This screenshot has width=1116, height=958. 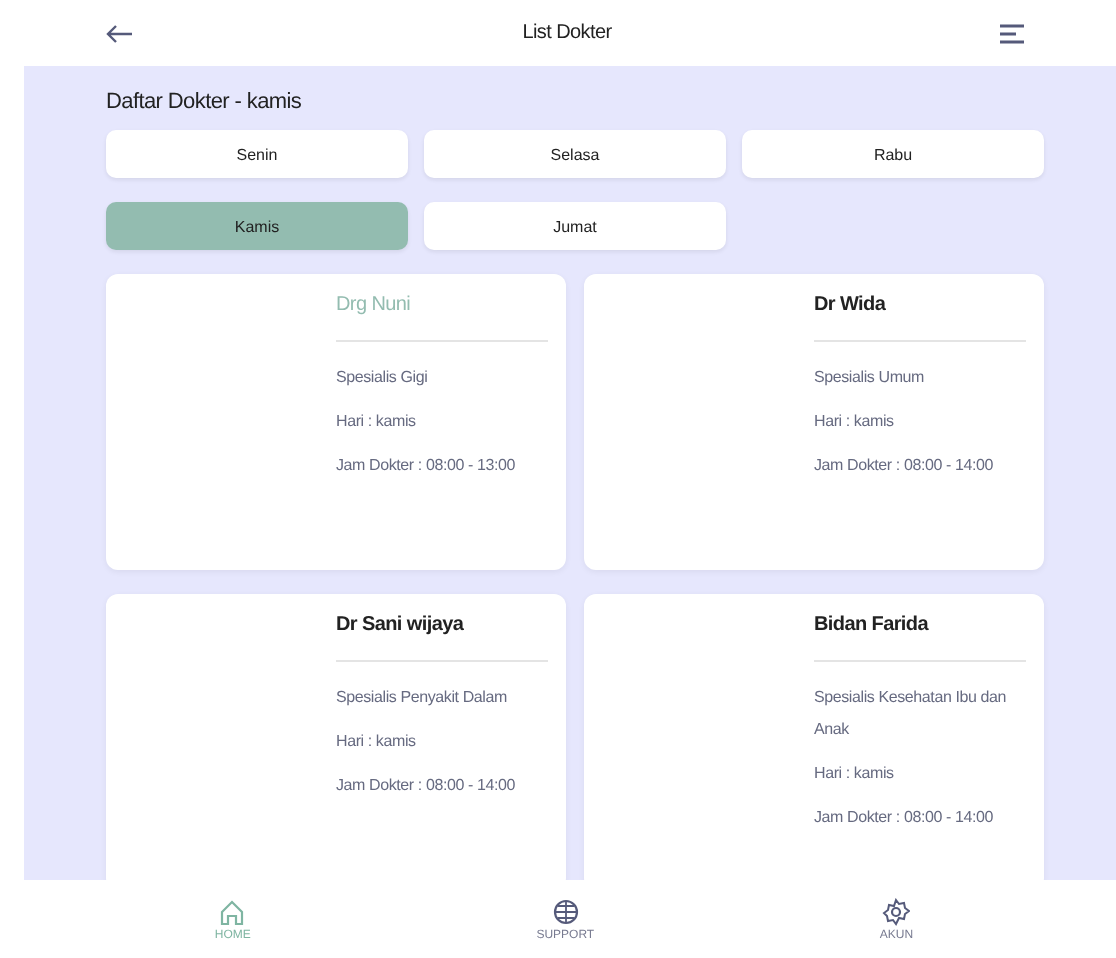 I want to click on specialty-text: Spesialis Umum, so click(x=870, y=378).